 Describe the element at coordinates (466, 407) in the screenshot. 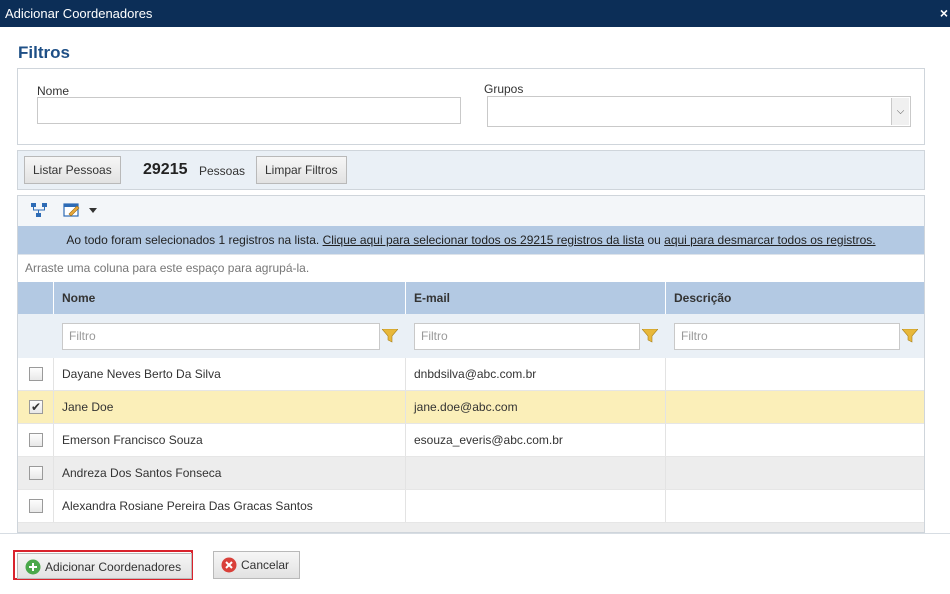

I see `cell-email: jane.doe@abc.com` at that location.